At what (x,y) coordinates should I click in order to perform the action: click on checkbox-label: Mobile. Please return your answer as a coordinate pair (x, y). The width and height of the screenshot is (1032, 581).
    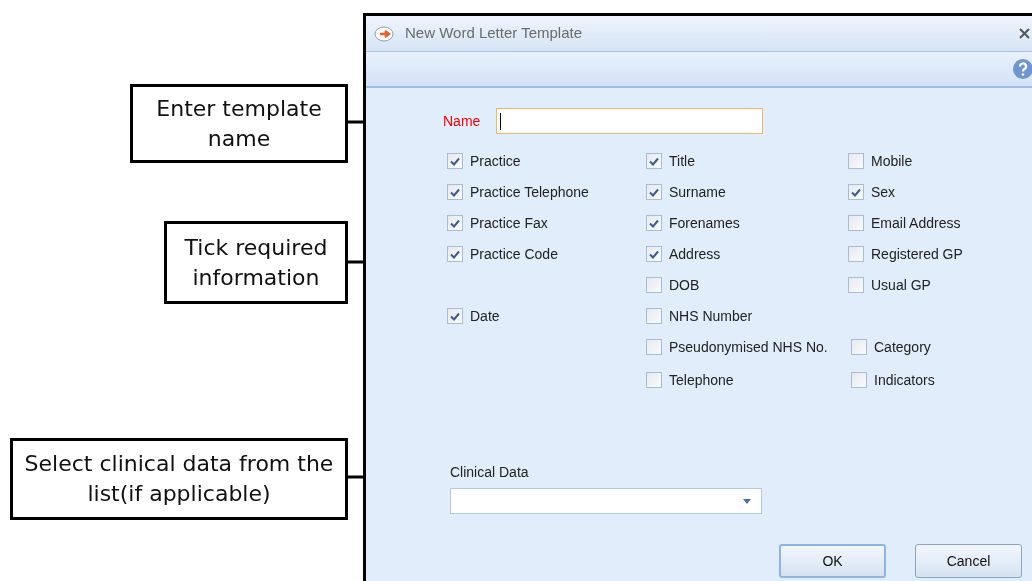
    Looking at the image, I should click on (892, 161).